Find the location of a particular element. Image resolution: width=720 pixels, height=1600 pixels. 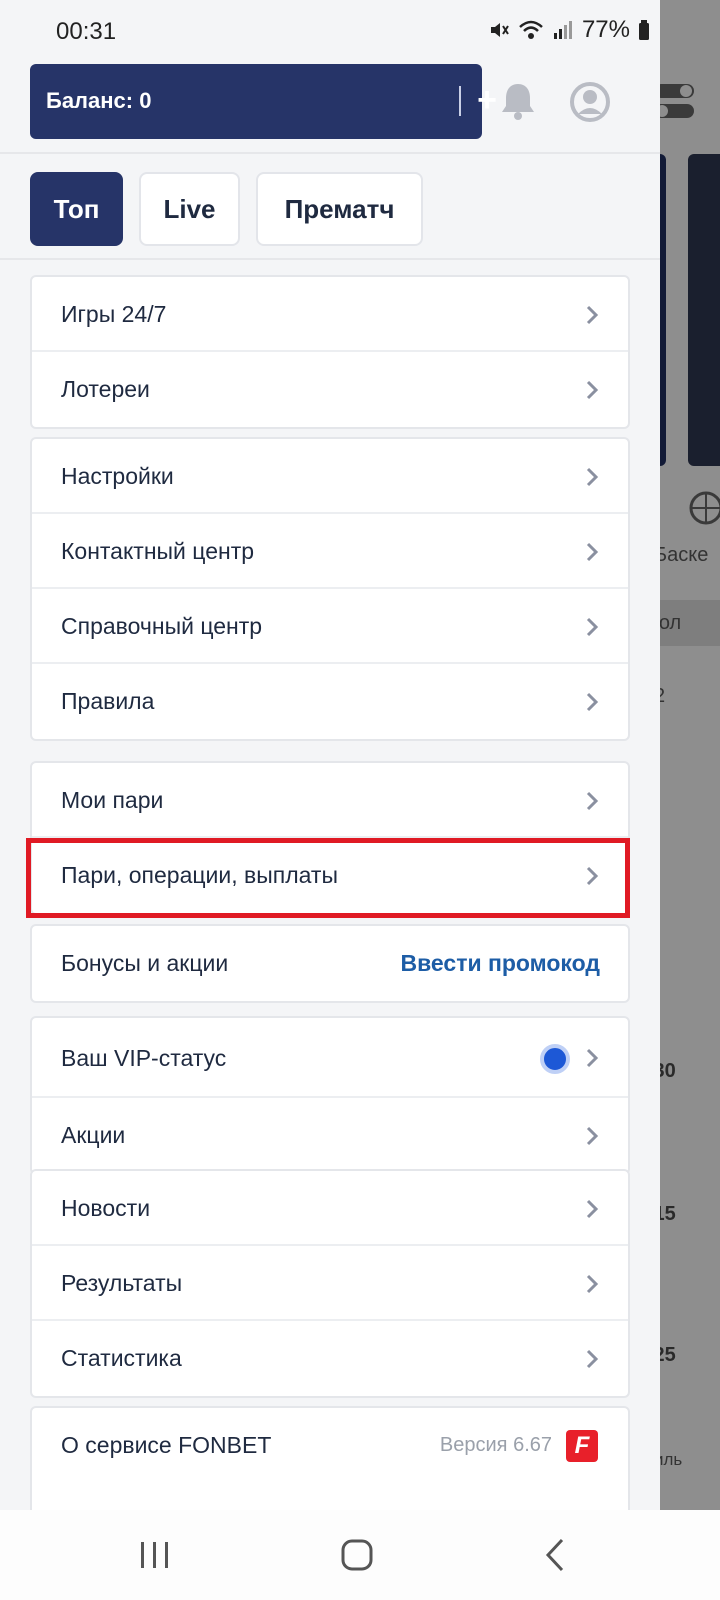

background-odds-2: .15 is located at coordinates (668, 1214).